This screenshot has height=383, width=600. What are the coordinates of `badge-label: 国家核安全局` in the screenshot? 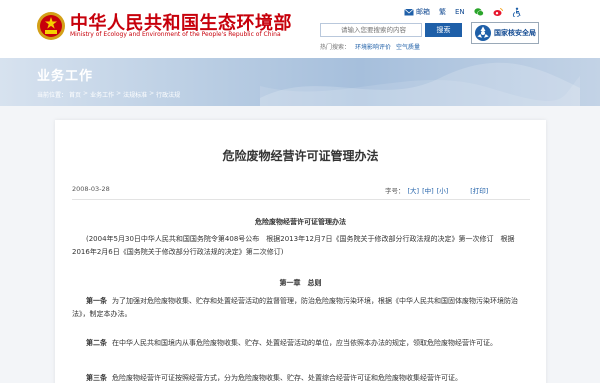 It's located at (515, 33).